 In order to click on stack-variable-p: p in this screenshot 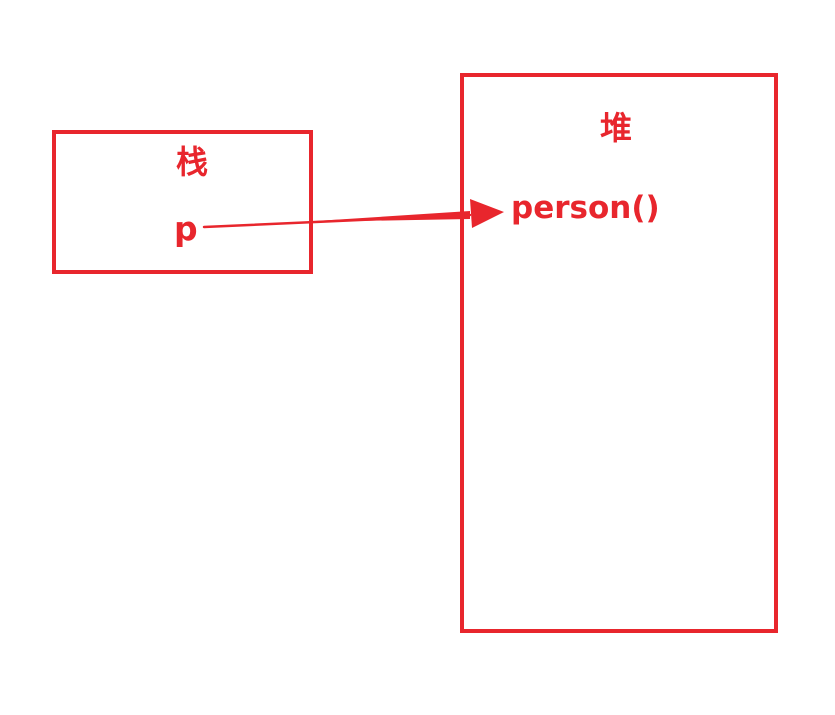, I will do `click(186, 228)`.